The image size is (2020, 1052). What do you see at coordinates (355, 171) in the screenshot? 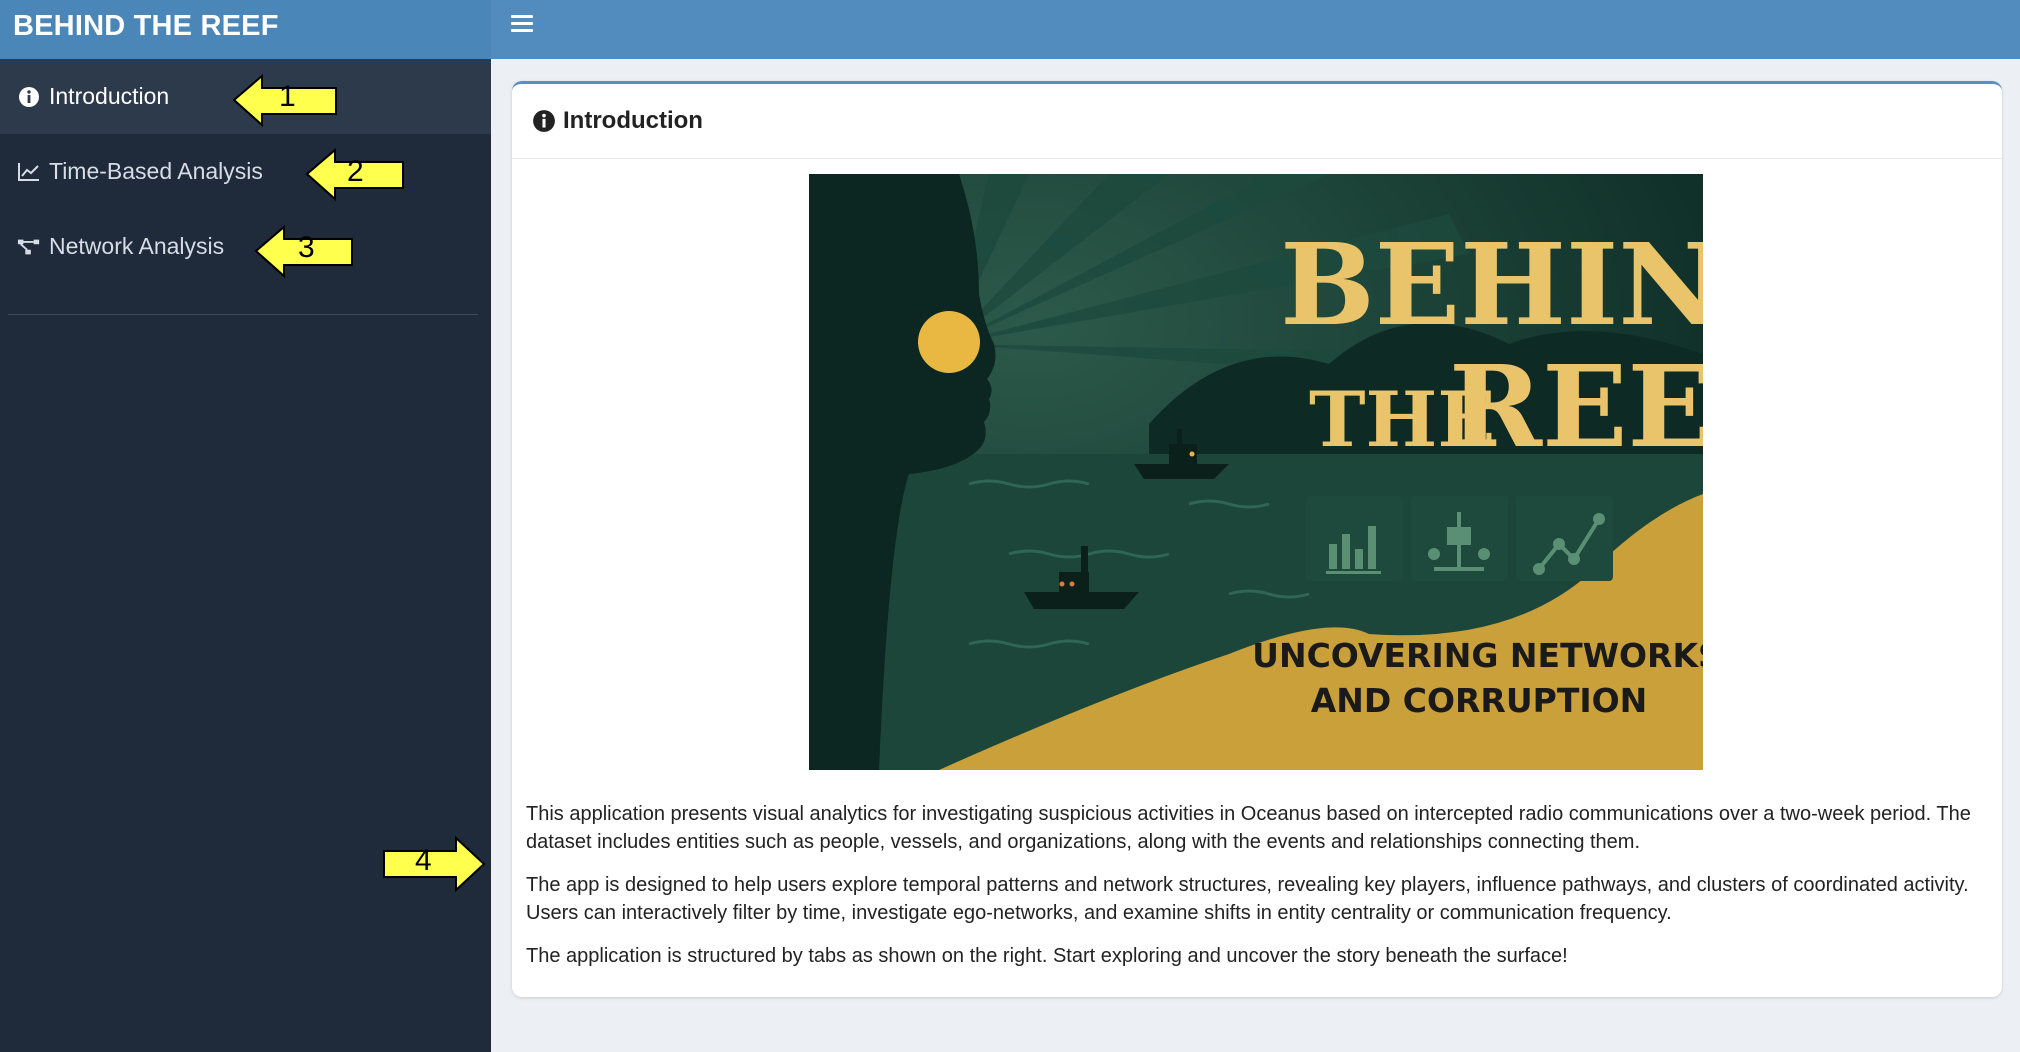
I see `annotation-label: 2` at bounding box center [355, 171].